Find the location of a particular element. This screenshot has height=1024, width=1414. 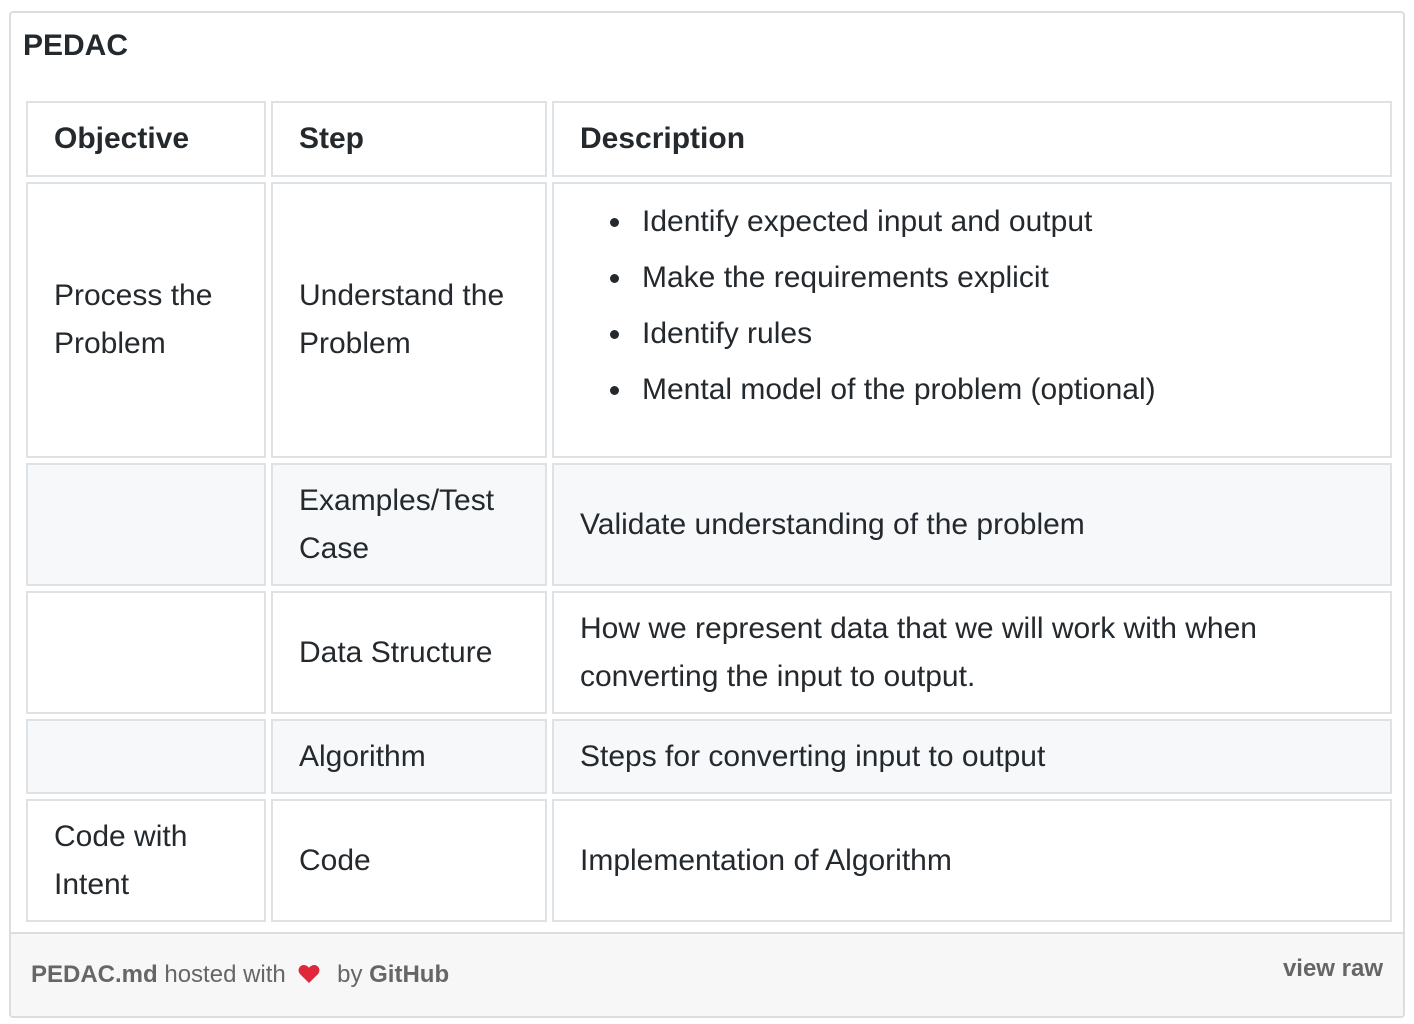

cell-description: Steps for converting input to output is located at coordinates (972, 756).